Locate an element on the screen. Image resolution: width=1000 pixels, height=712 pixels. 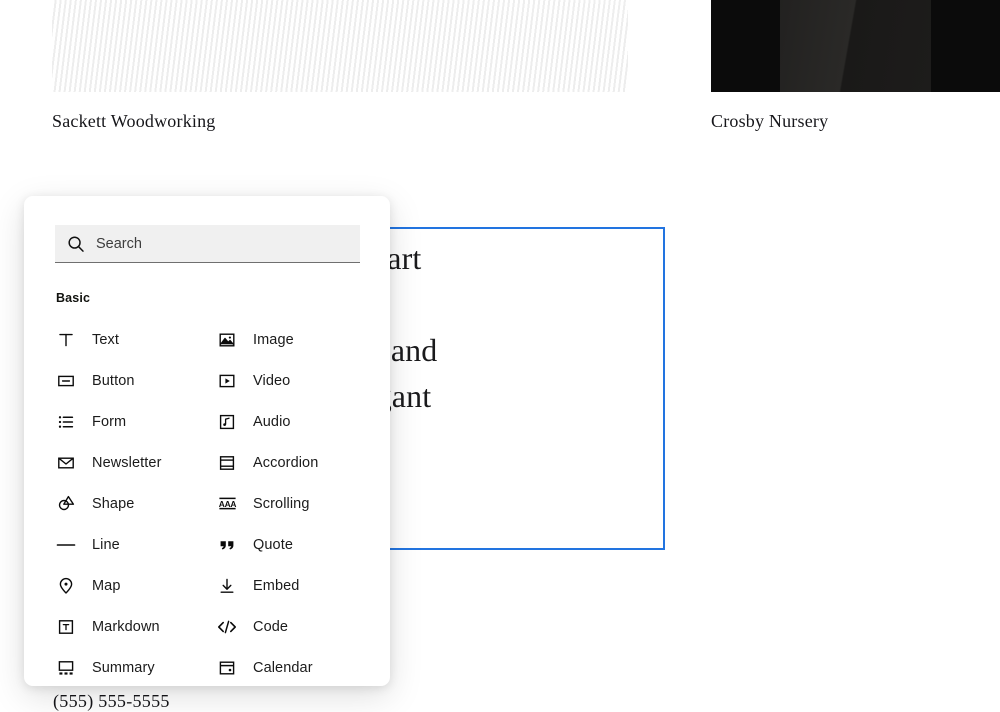
block-item-label: Audio is located at coordinates (272, 421).